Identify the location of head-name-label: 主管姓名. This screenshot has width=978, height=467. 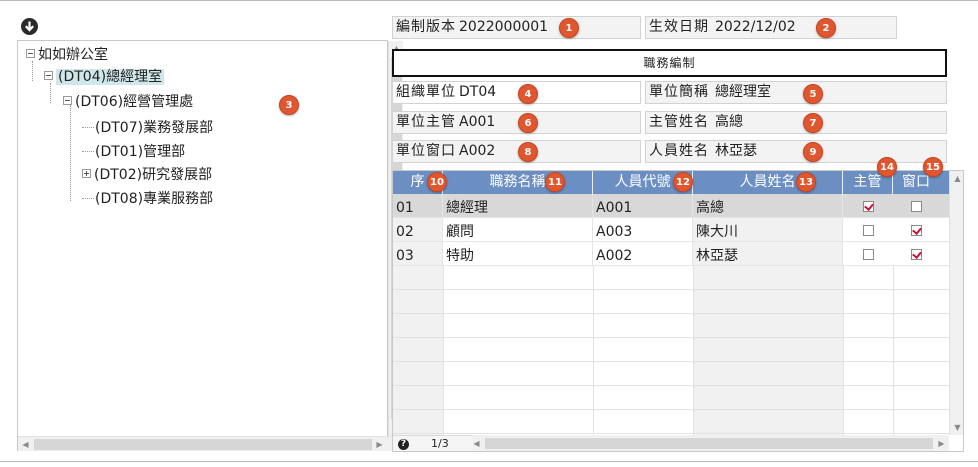
(679, 122).